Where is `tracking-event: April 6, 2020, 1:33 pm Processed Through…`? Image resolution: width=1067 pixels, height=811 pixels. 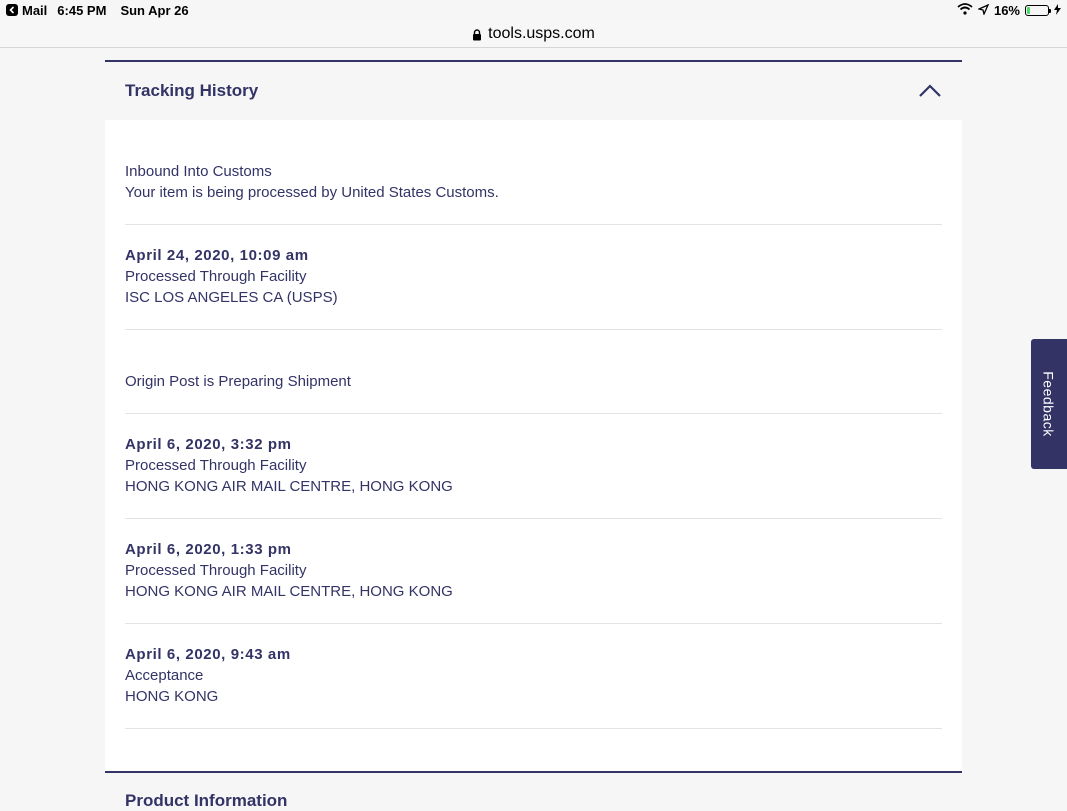 tracking-event: April 6, 2020, 1:33 pm Processed Through… is located at coordinates (533, 571).